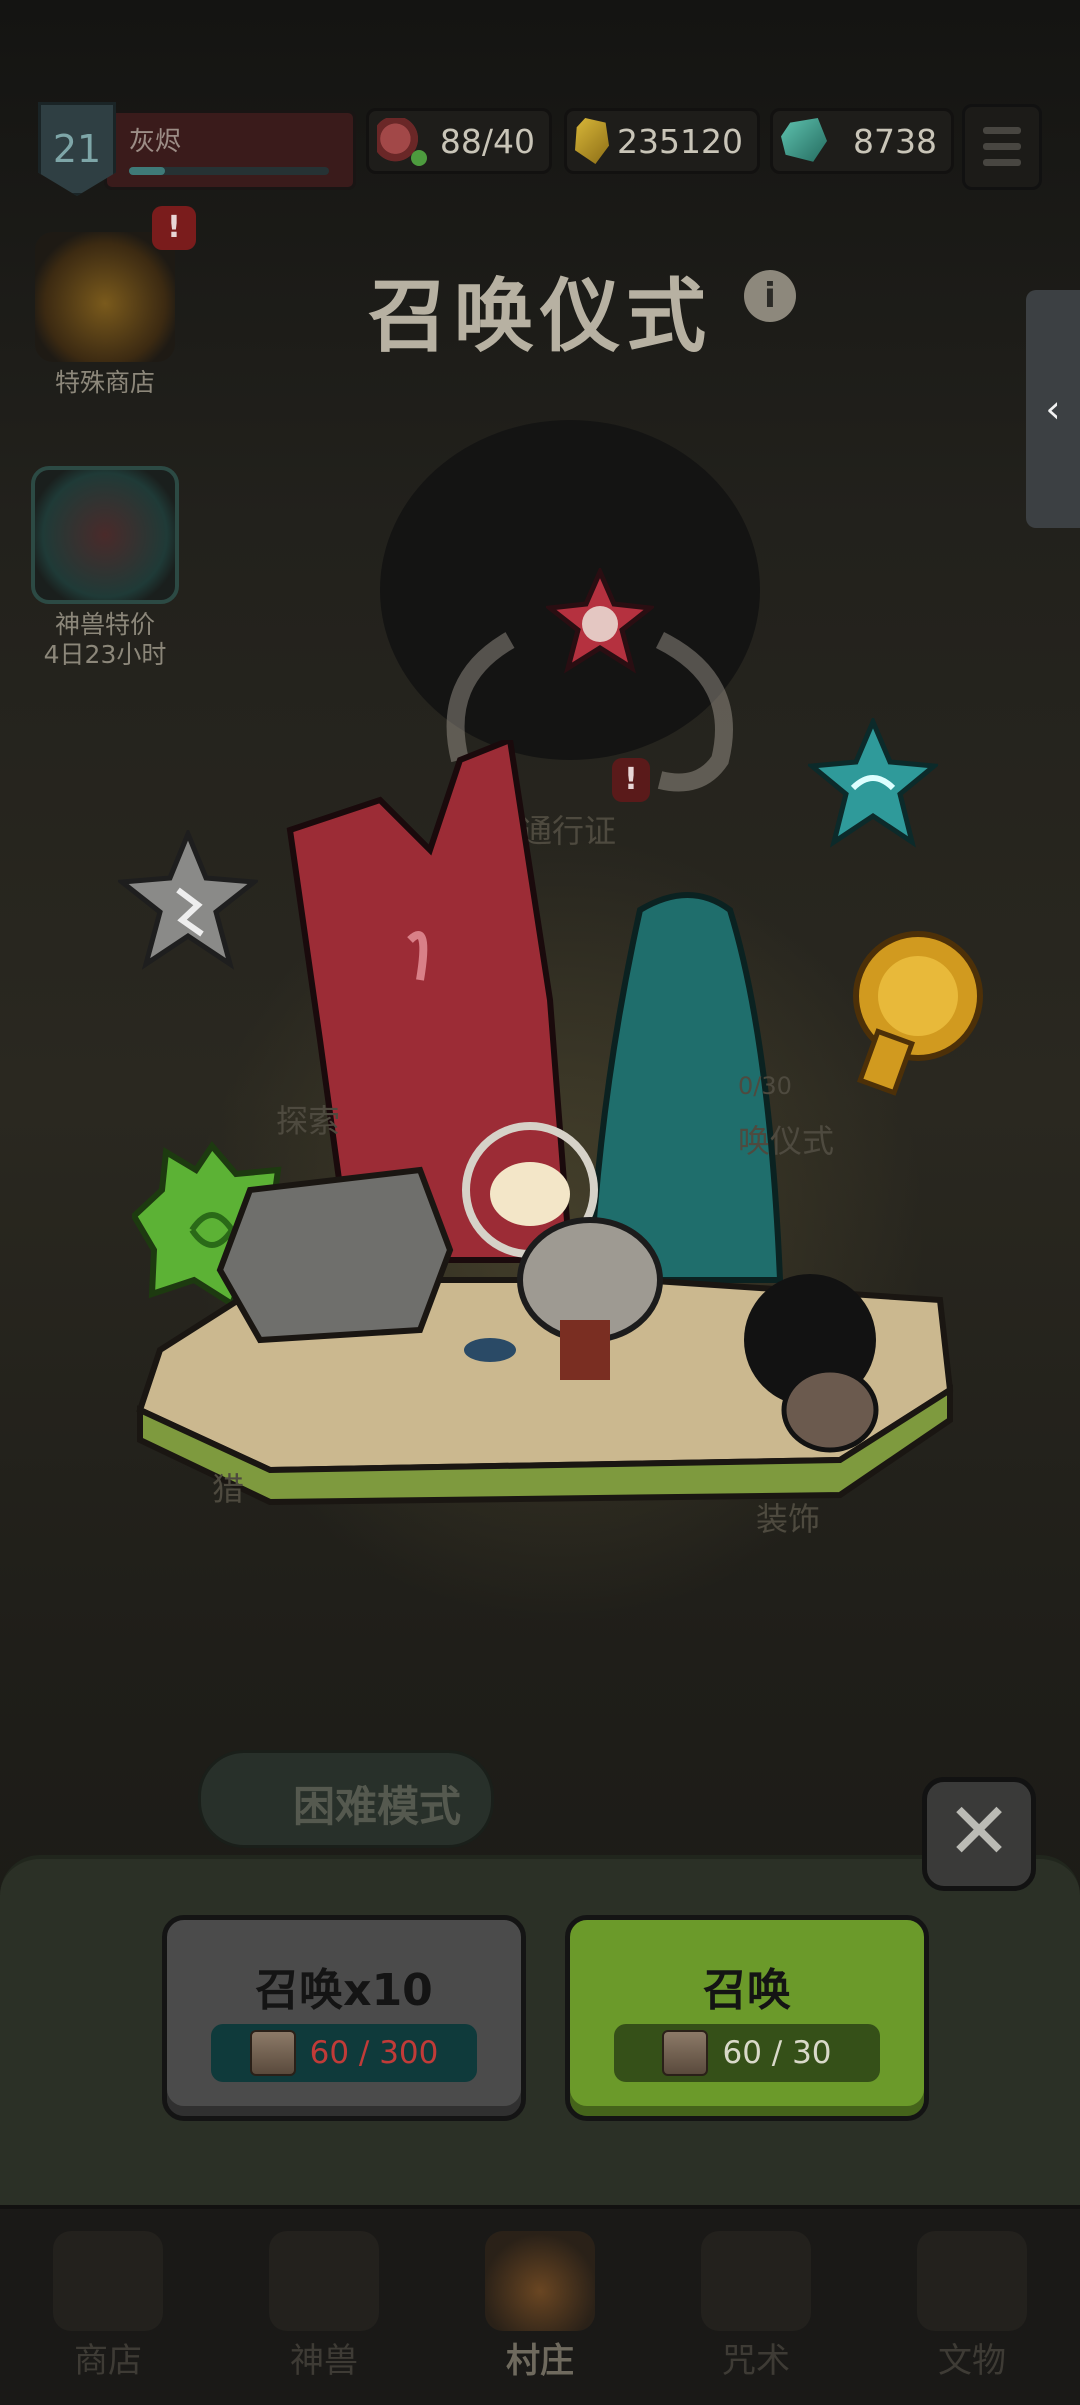 The width and height of the screenshot is (1080, 2405). I want to click on decor-label: 装饰, so click(788, 1517).